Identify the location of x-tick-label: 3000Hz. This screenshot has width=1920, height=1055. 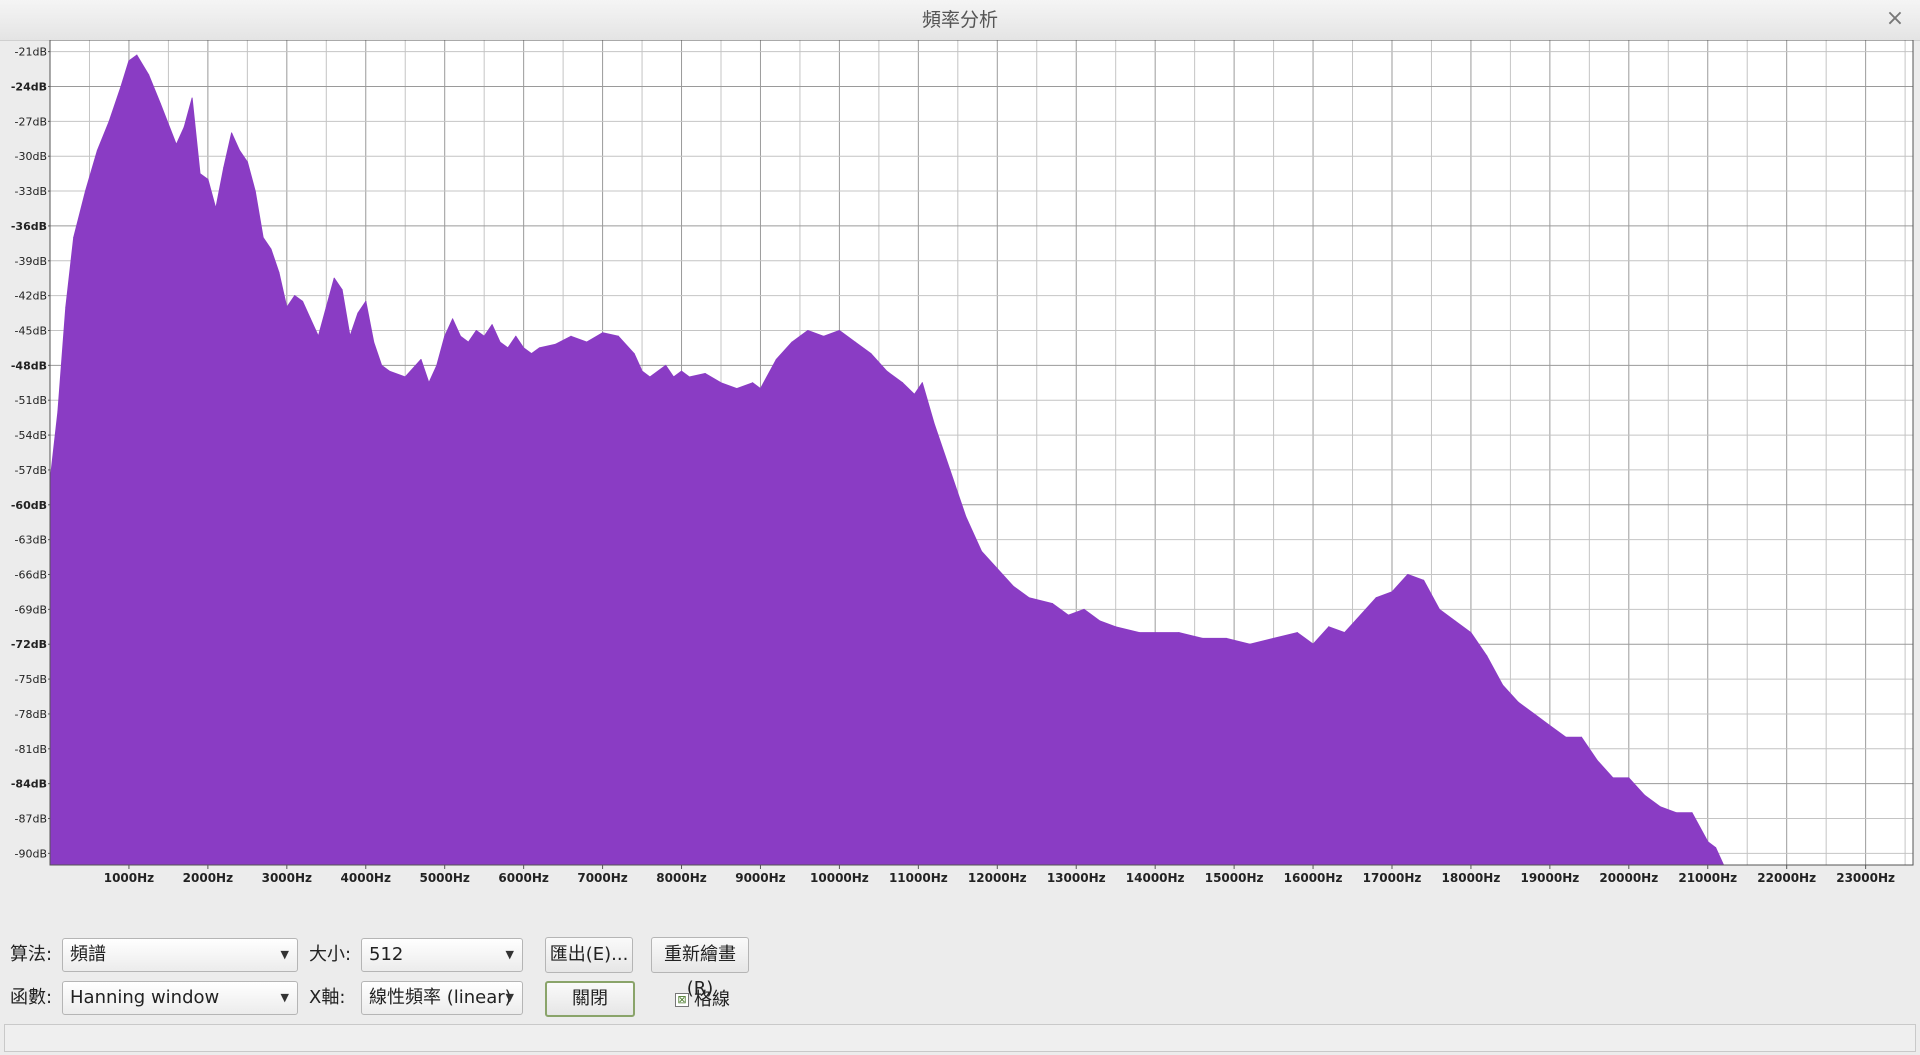
(287, 878).